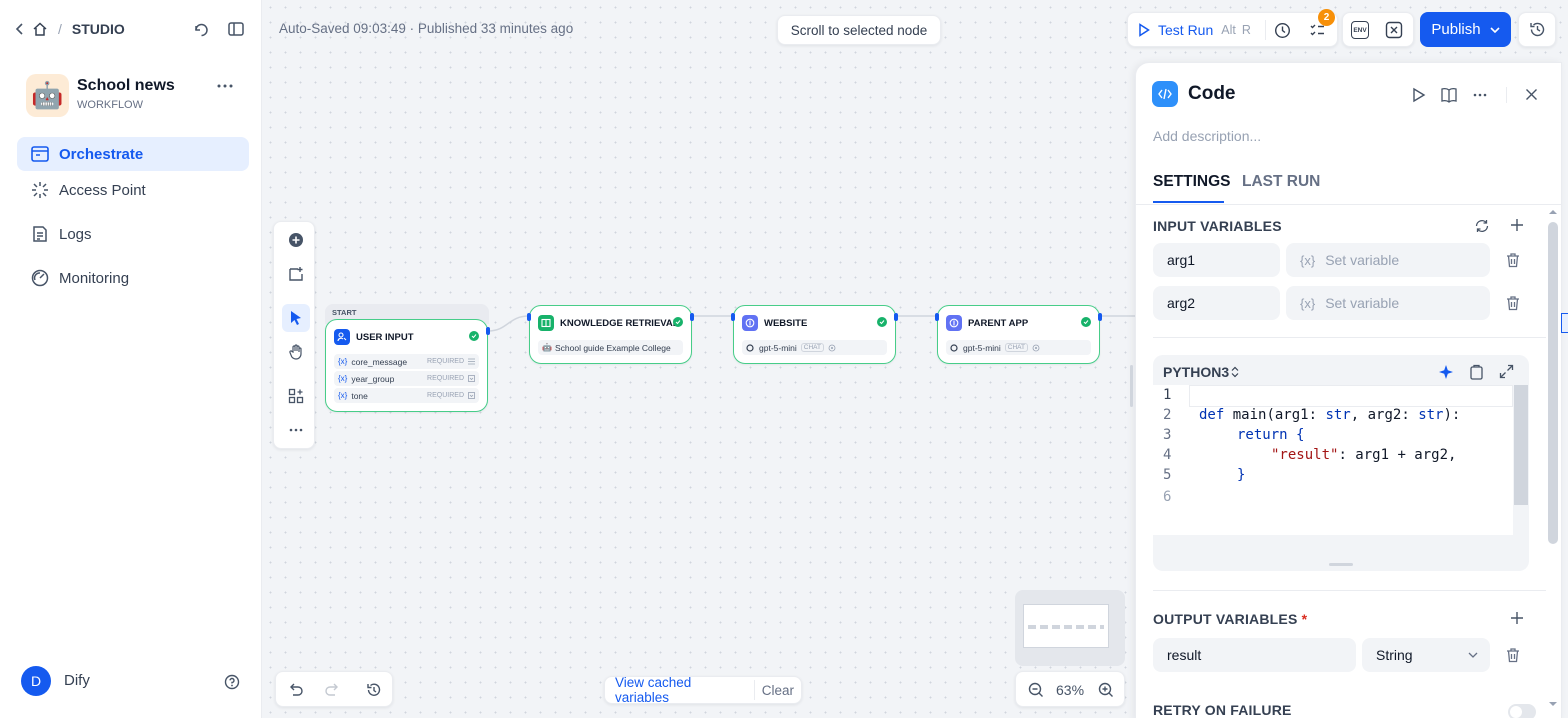  I want to click on panel-title: Code, so click(1212, 94).